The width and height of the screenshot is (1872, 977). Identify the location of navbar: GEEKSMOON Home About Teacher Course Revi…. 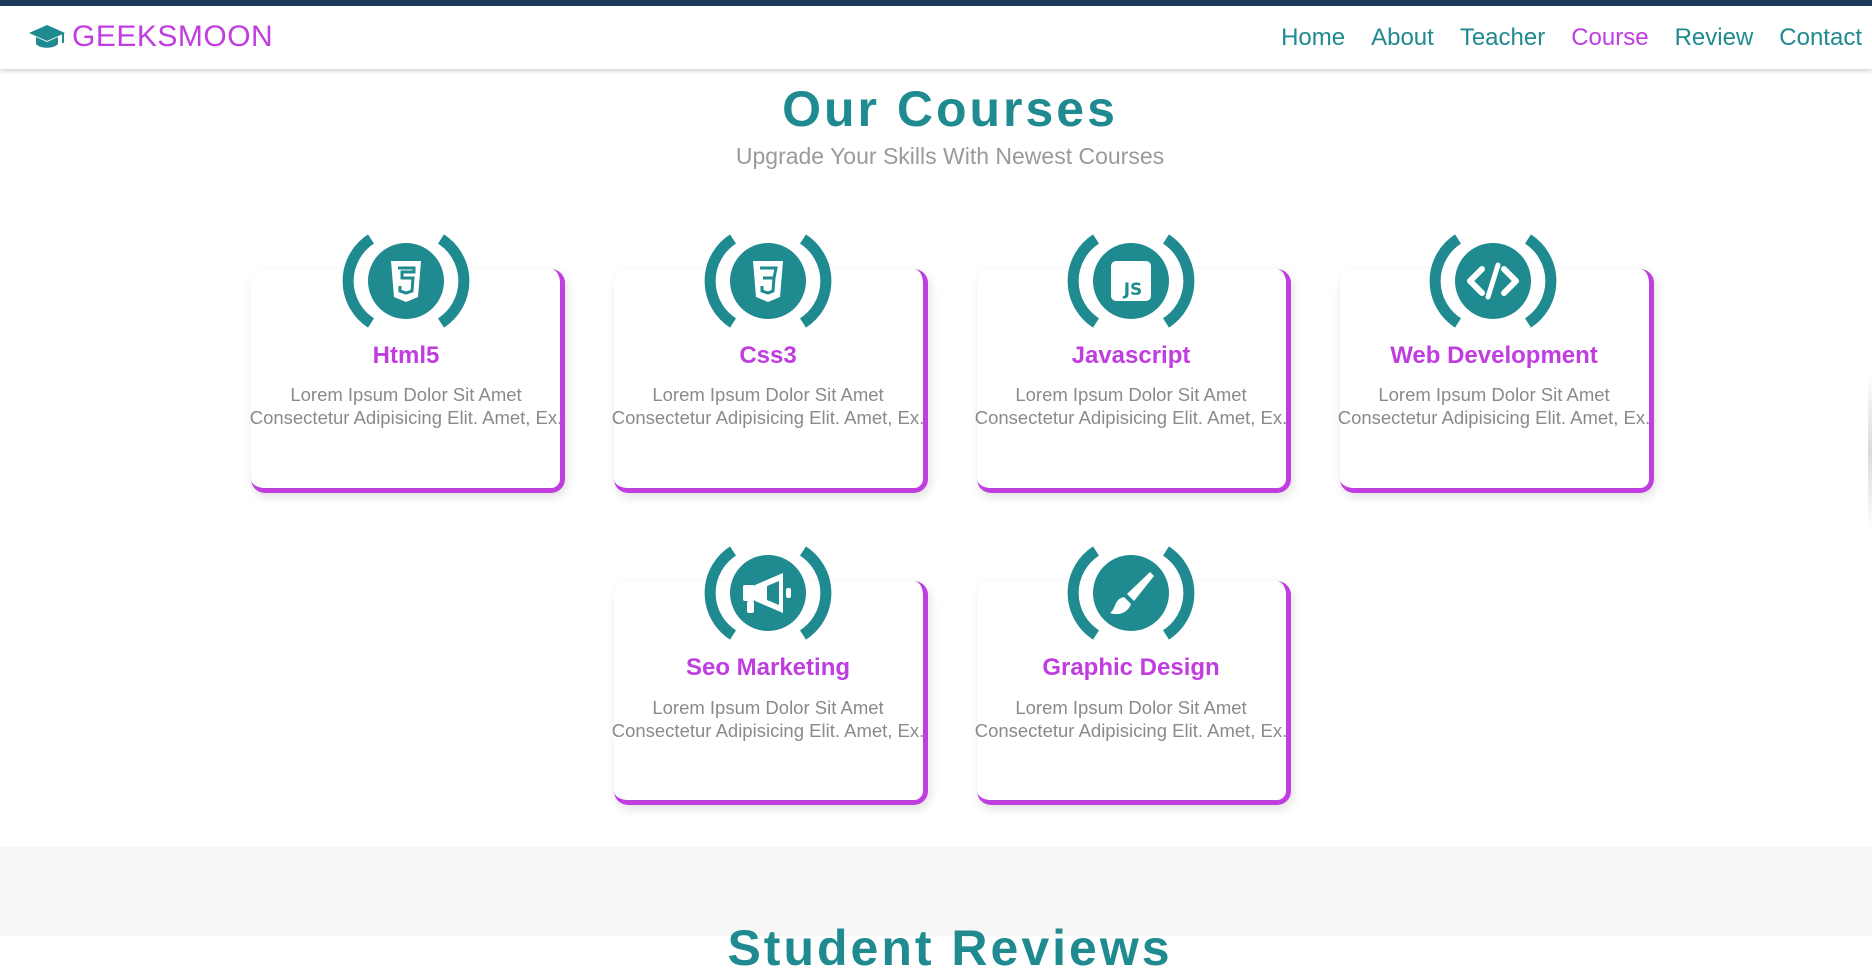
(936, 37).